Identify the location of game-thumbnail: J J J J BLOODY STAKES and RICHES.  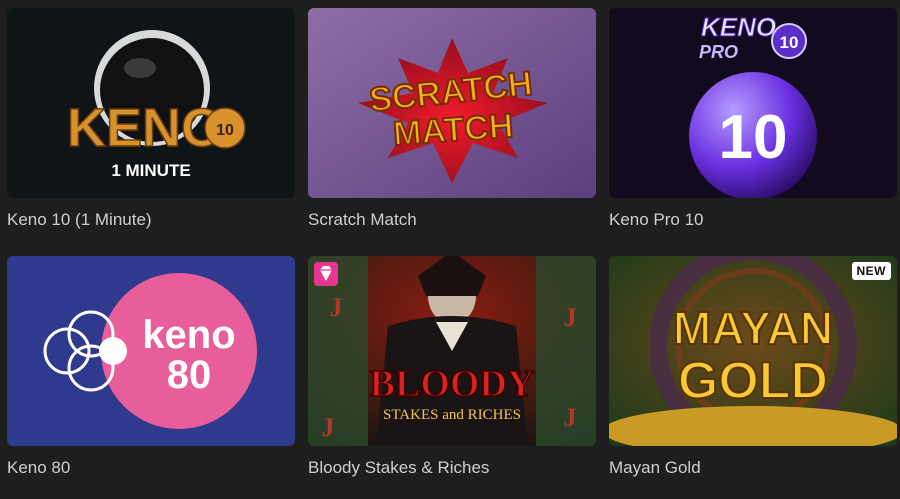
(452, 351).